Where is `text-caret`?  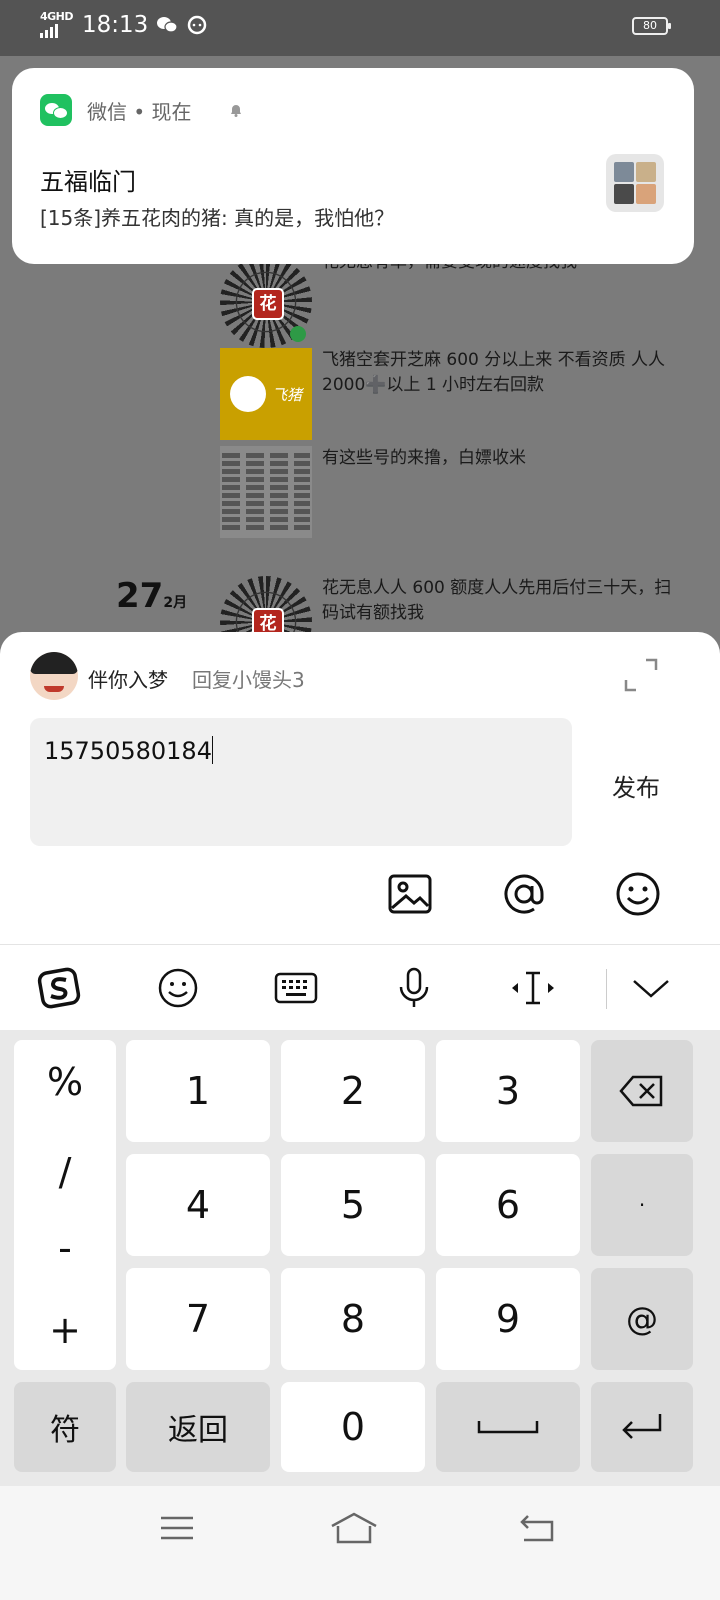 text-caret is located at coordinates (212, 750).